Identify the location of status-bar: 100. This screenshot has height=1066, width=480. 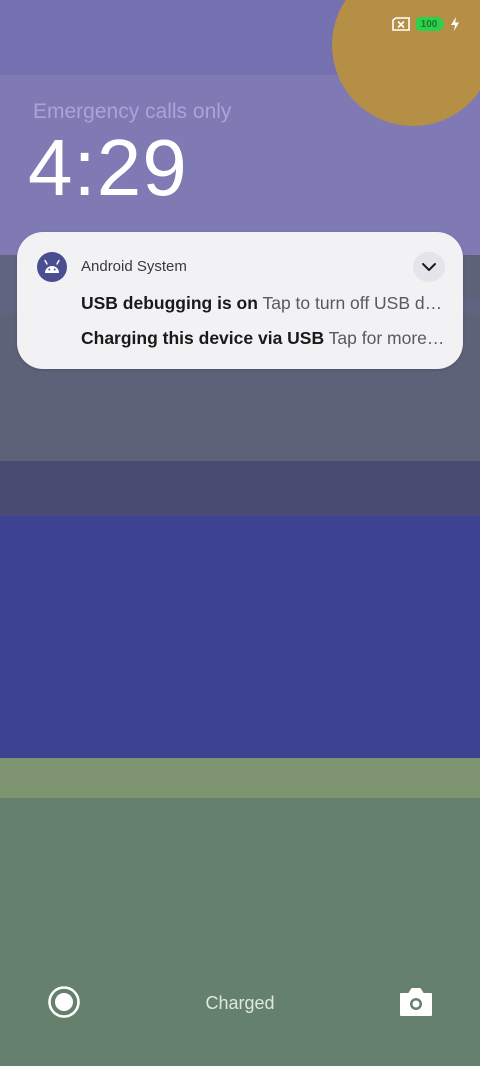
(426, 24).